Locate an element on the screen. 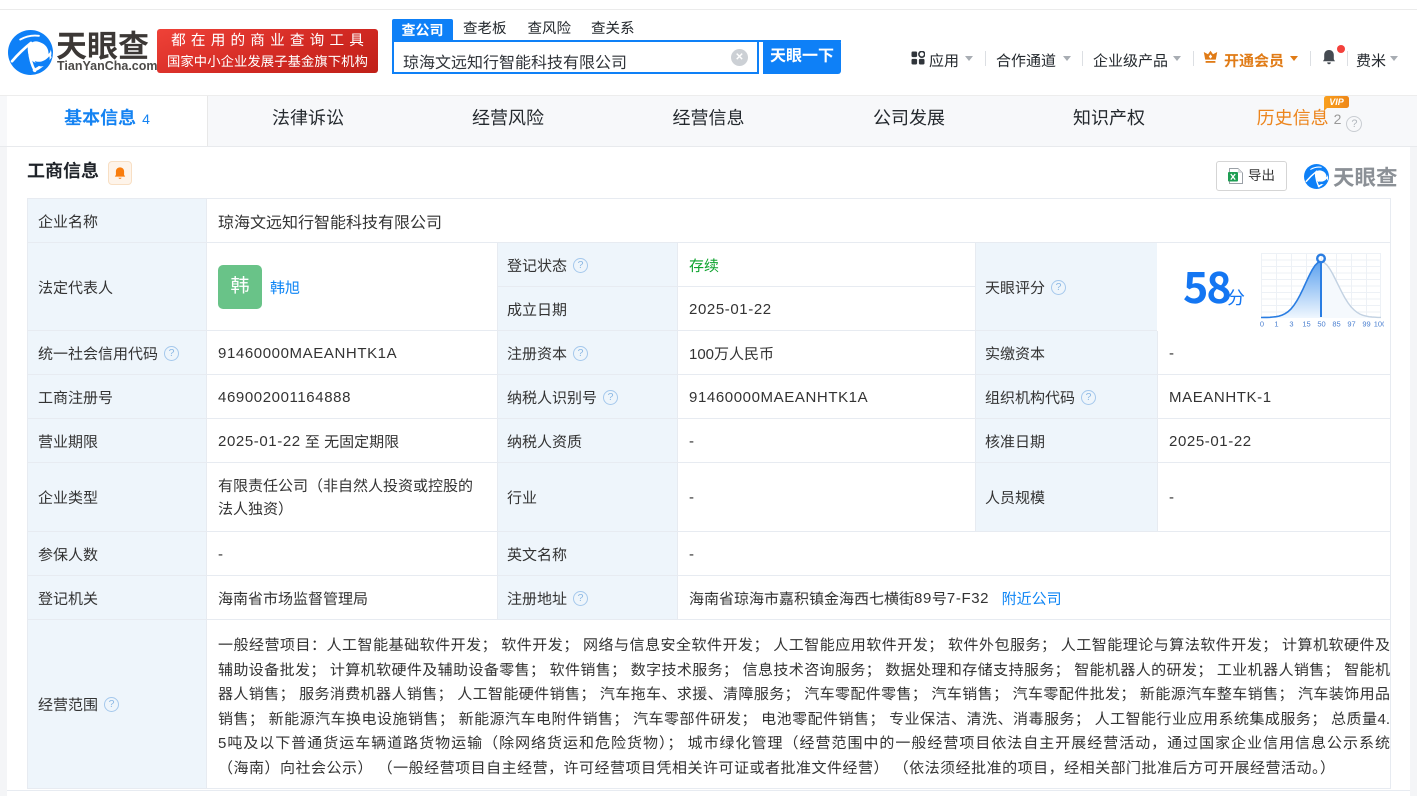 The width and height of the screenshot is (1417, 796). svg-text: 3 is located at coordinates (1291, 324).